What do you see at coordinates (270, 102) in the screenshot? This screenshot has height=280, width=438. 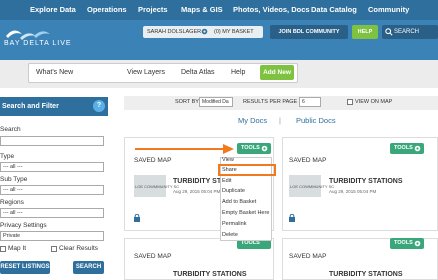 I see `results-per-page-label: RESULTS PER PAGE` at bounding box center [270, 102].